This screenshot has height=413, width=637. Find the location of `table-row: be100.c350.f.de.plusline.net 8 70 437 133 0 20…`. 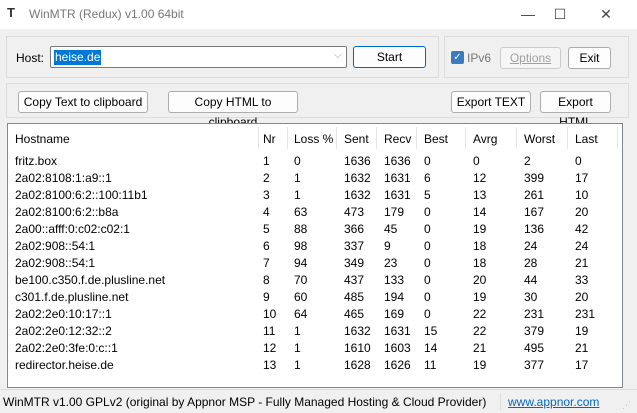

table-row: be100.c350.f.de.plusline.net 8 70 437 133 0 20… is located at coordinates (315, 279).